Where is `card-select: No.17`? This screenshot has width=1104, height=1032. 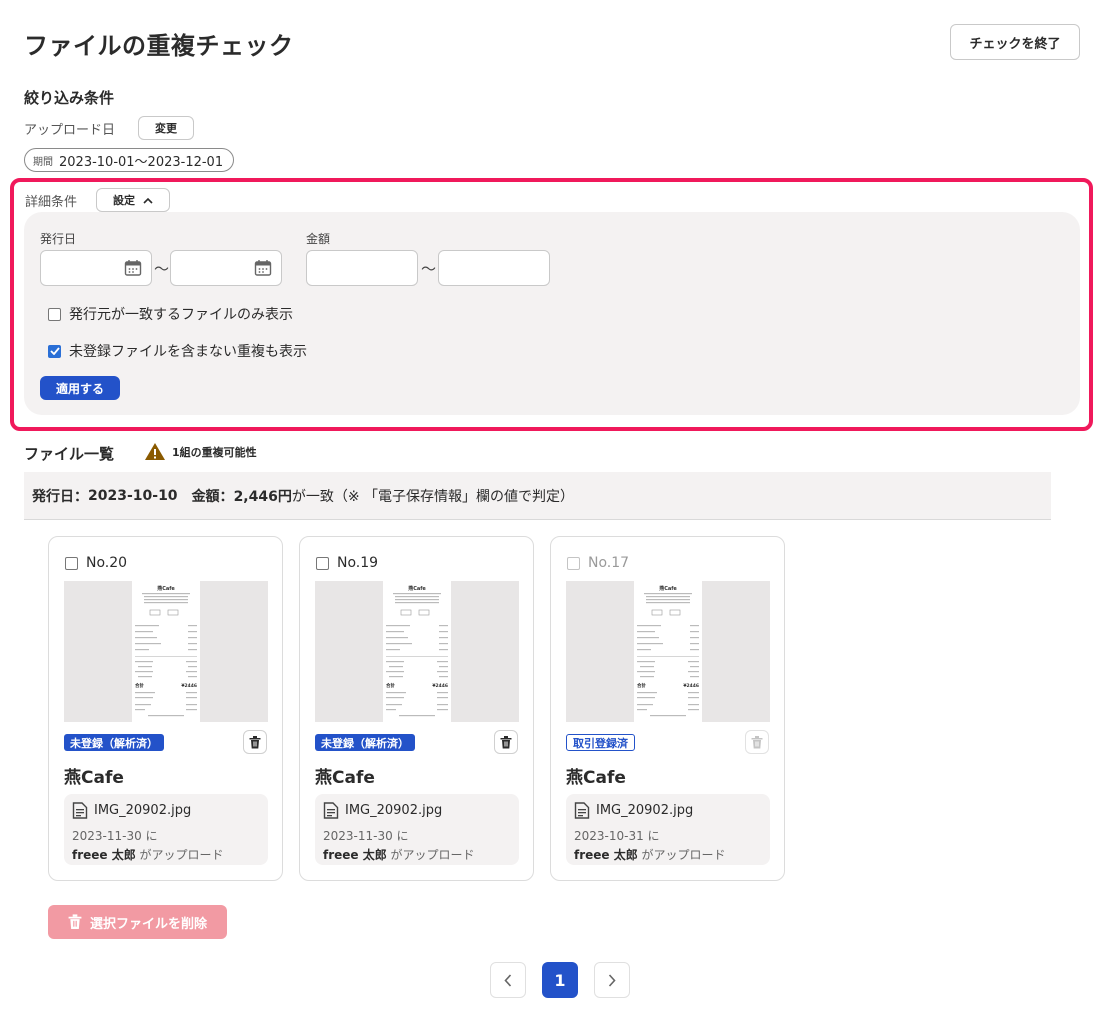 card-select: No.17 is located at coordinates (598, 563).